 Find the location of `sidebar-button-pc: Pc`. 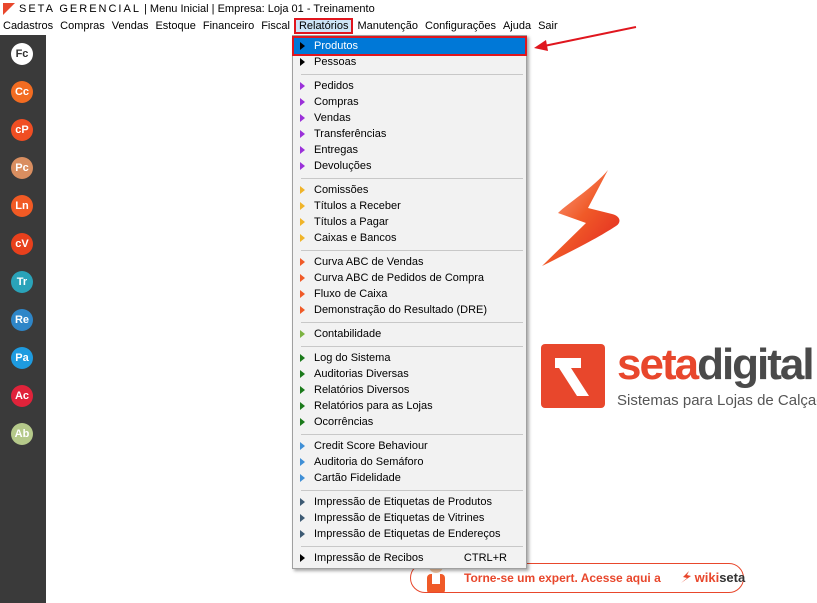

sidebar-button-pc: Pc is located at coordinates (22, 168).